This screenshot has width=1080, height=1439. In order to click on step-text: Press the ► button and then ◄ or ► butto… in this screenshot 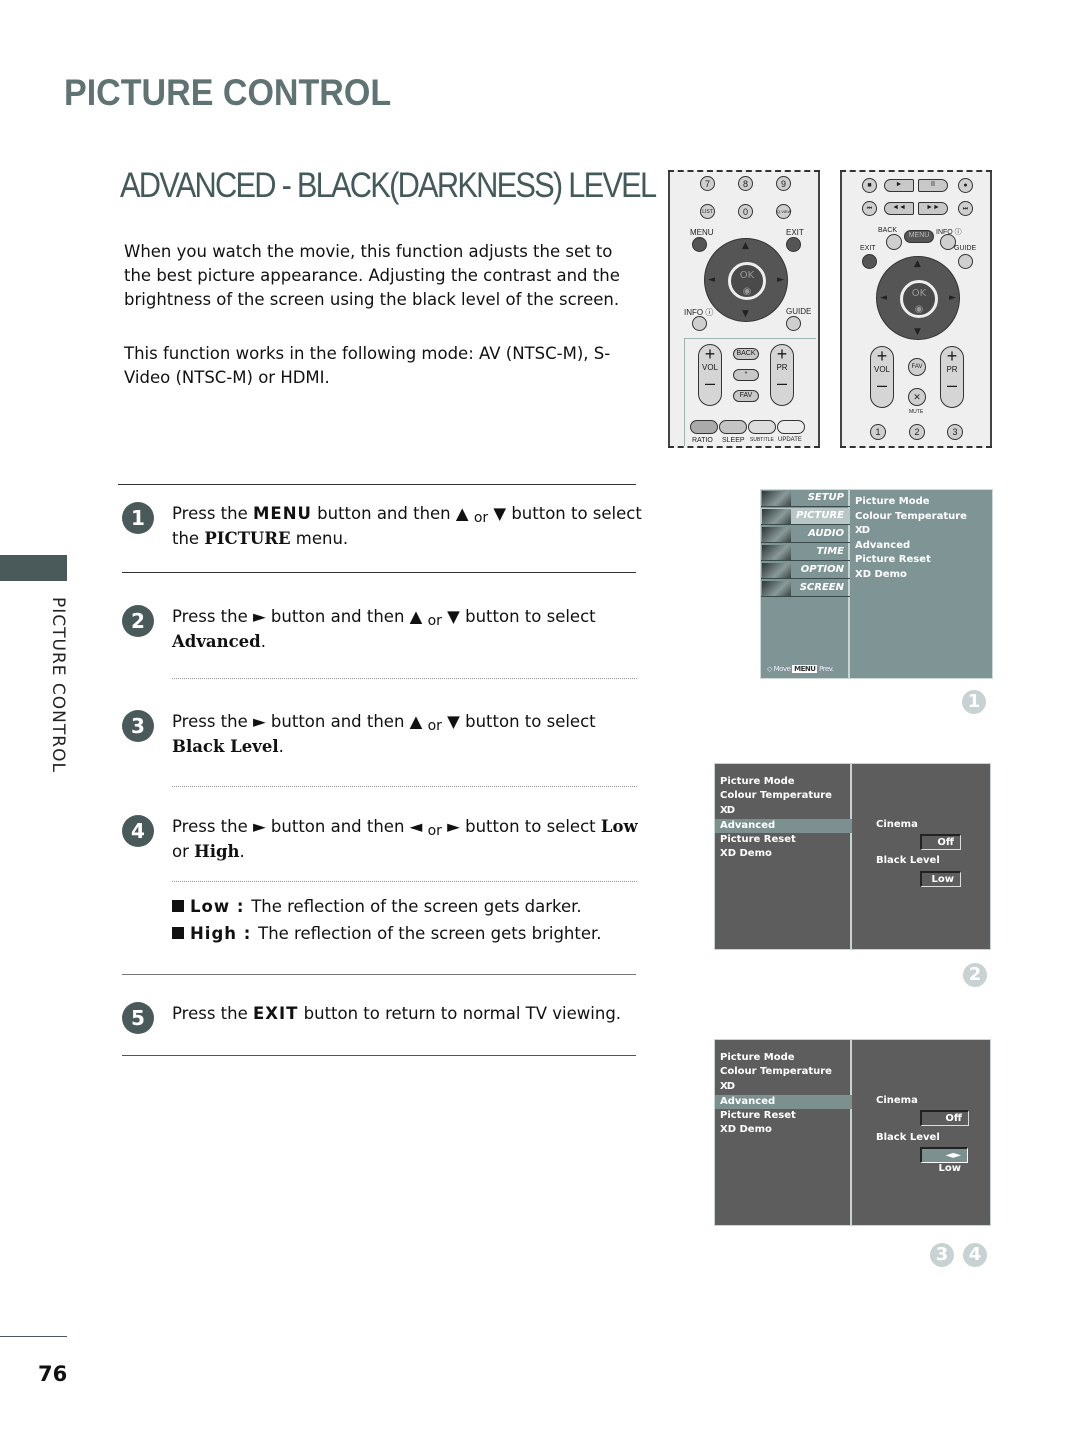, I will do `click(405, 839)`.